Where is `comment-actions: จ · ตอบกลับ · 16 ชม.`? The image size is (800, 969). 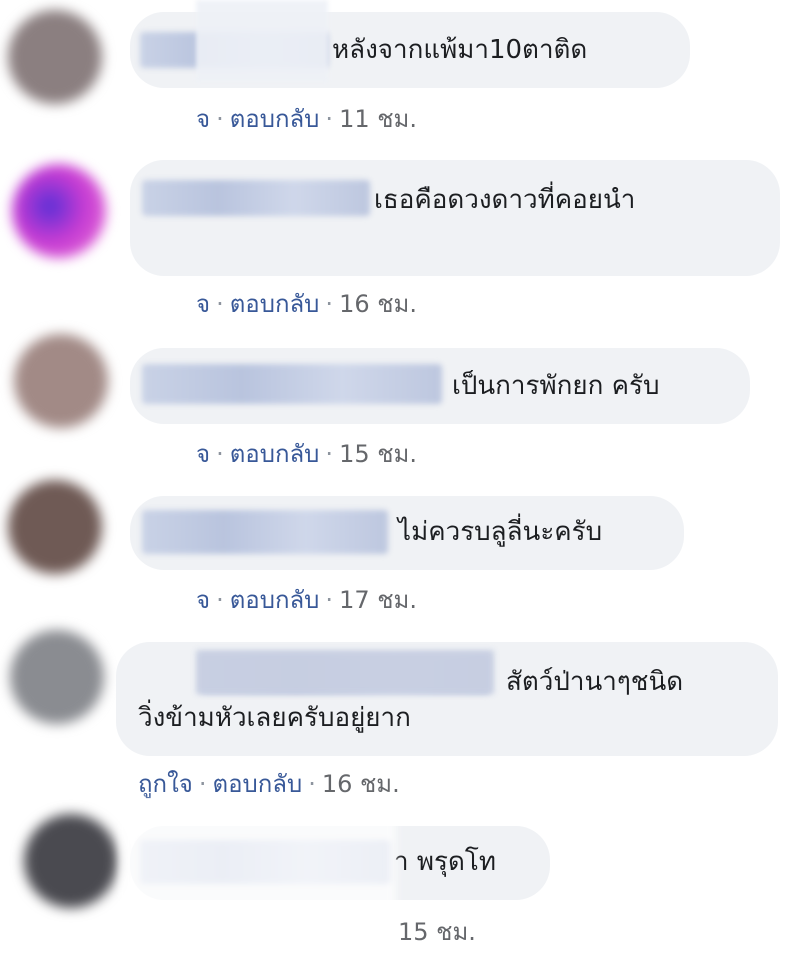 comment-actions: จ · ตอบกลับ · 16 ชม. is located at coordinates (306, 303).